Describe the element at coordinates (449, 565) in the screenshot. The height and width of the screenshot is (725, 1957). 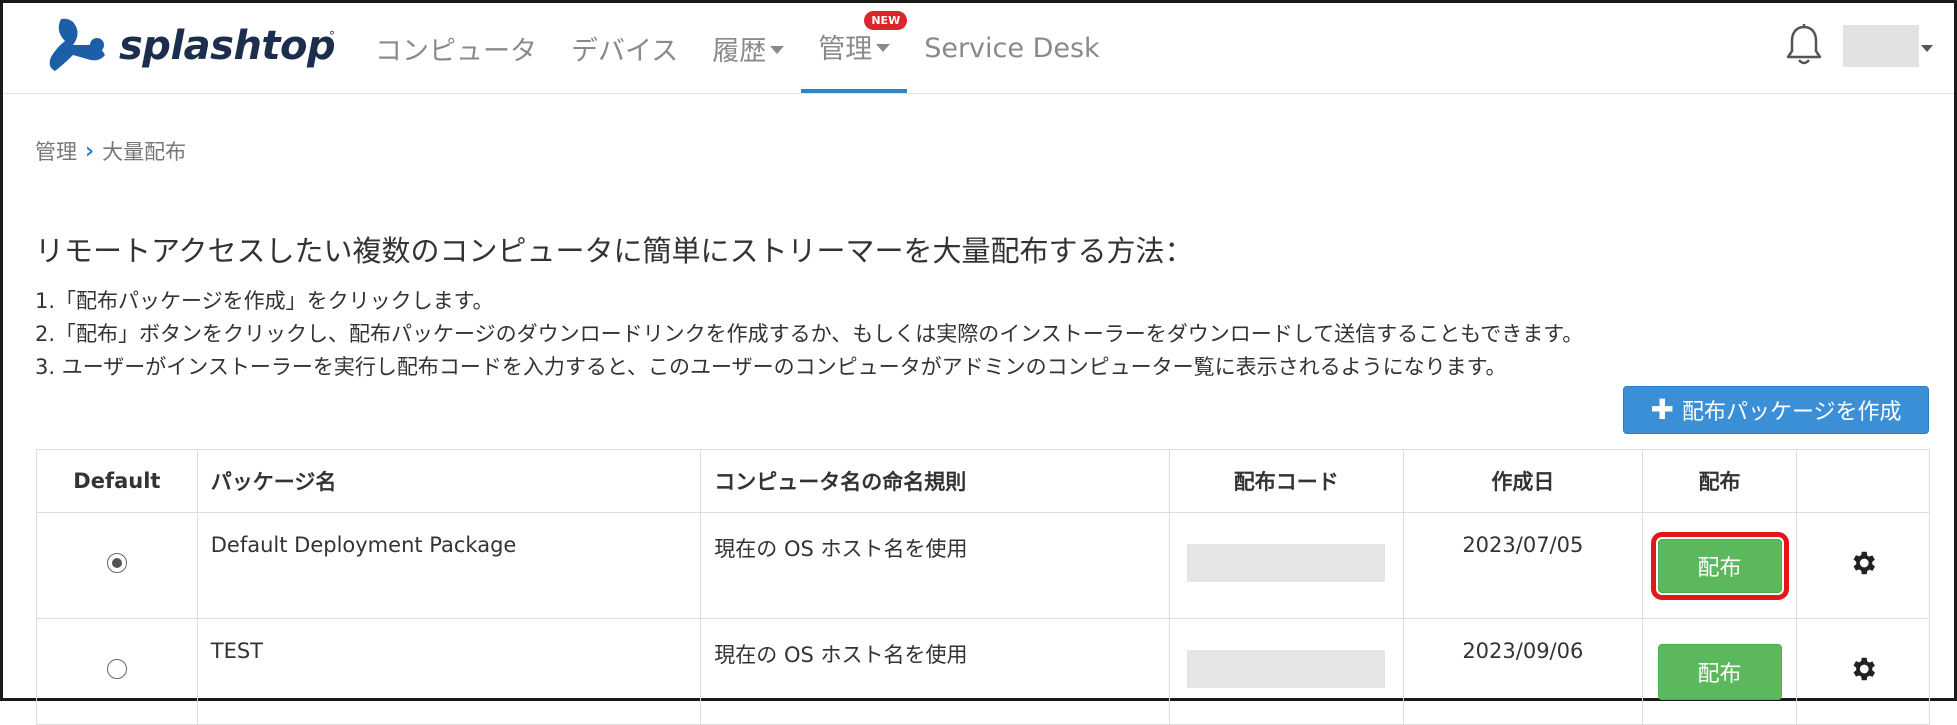
I see `package-name: Default Deployment Package` at that location.